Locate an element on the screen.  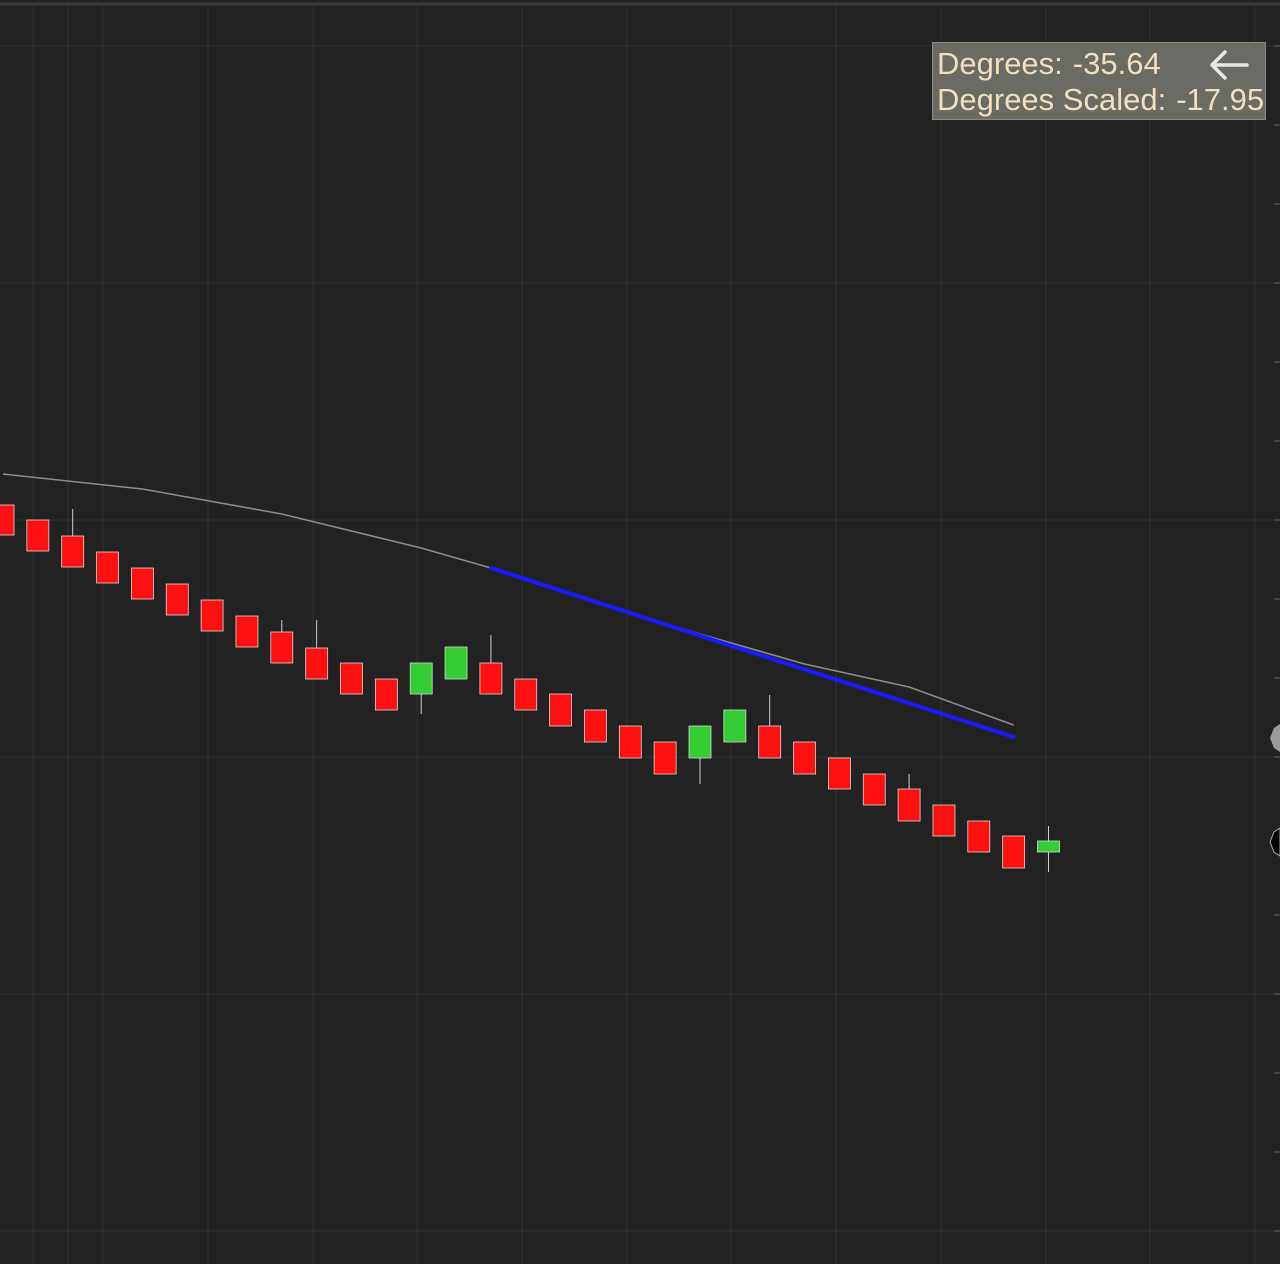
trend-price-marker is located at coordinates (1275, 738).